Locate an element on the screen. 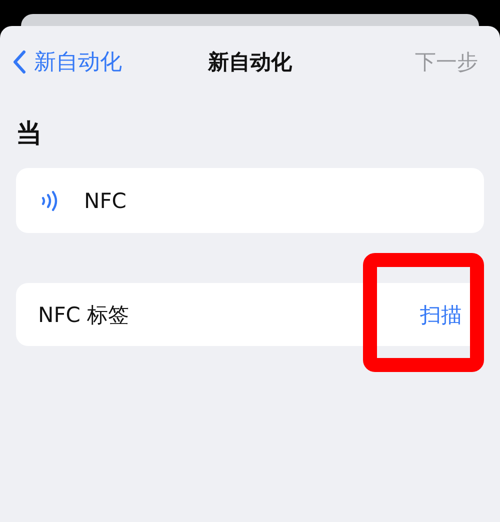 The height and width of the screenshot is (522, 500). nav-title: 新自动化 is located at coordinates (250, 62).